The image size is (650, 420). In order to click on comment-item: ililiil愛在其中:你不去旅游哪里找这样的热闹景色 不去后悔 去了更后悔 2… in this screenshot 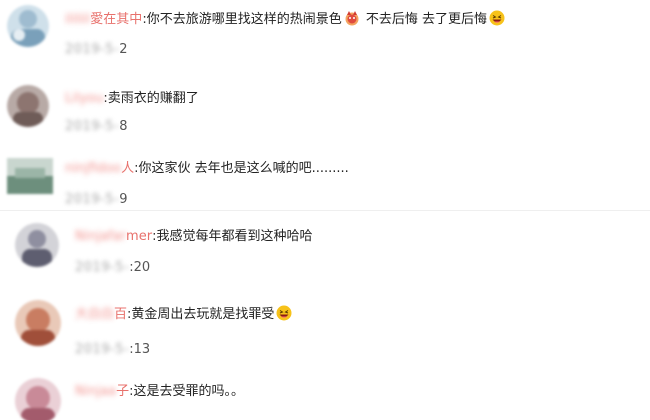, I will do `click(327, 35)`.